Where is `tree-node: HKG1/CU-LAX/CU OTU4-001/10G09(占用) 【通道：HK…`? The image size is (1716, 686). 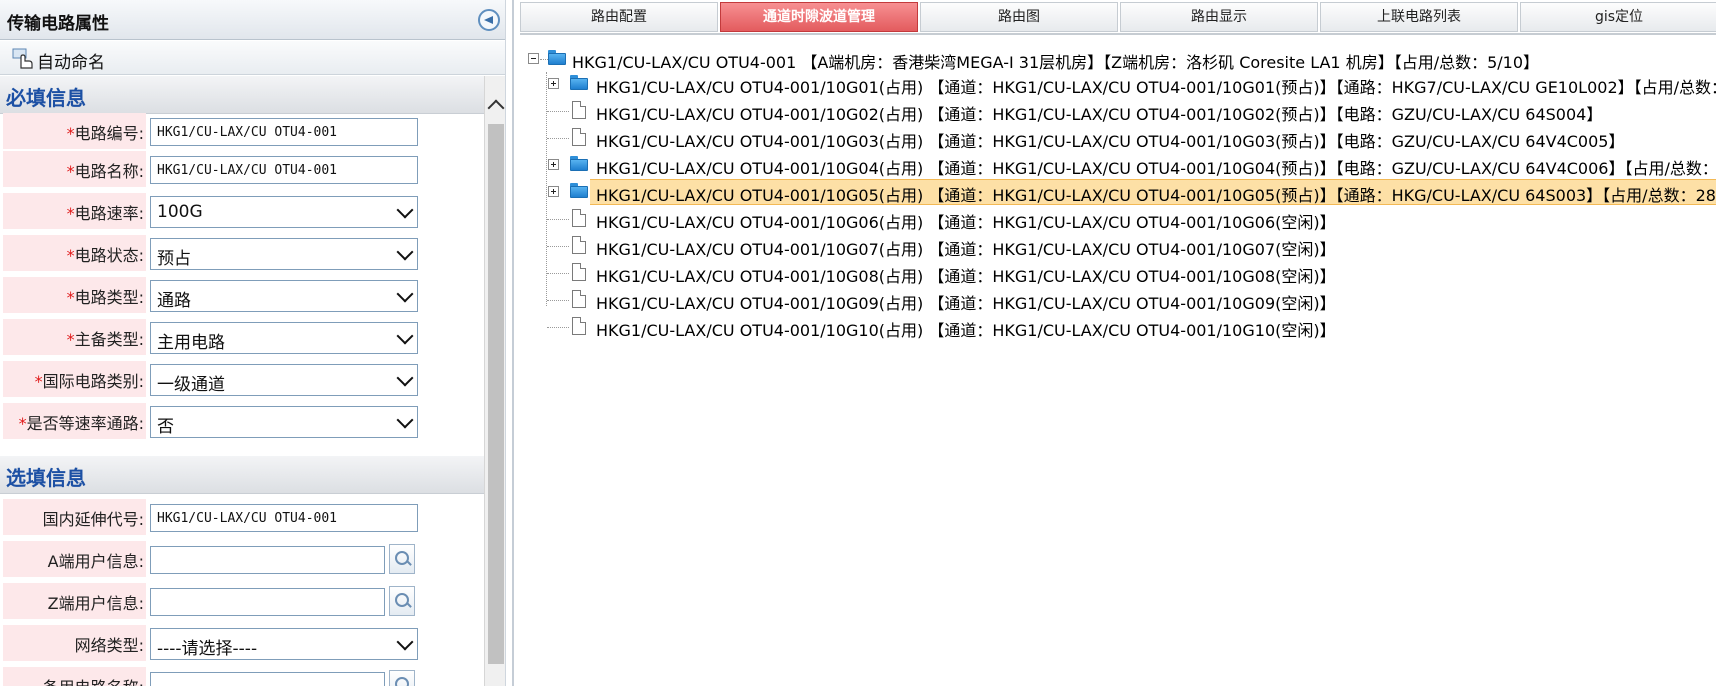 tree-node: HKG1/CU-LAX/CU OTU4-001/10G09(占用) 【通道：HK… is located at coordinates (1115, 300).